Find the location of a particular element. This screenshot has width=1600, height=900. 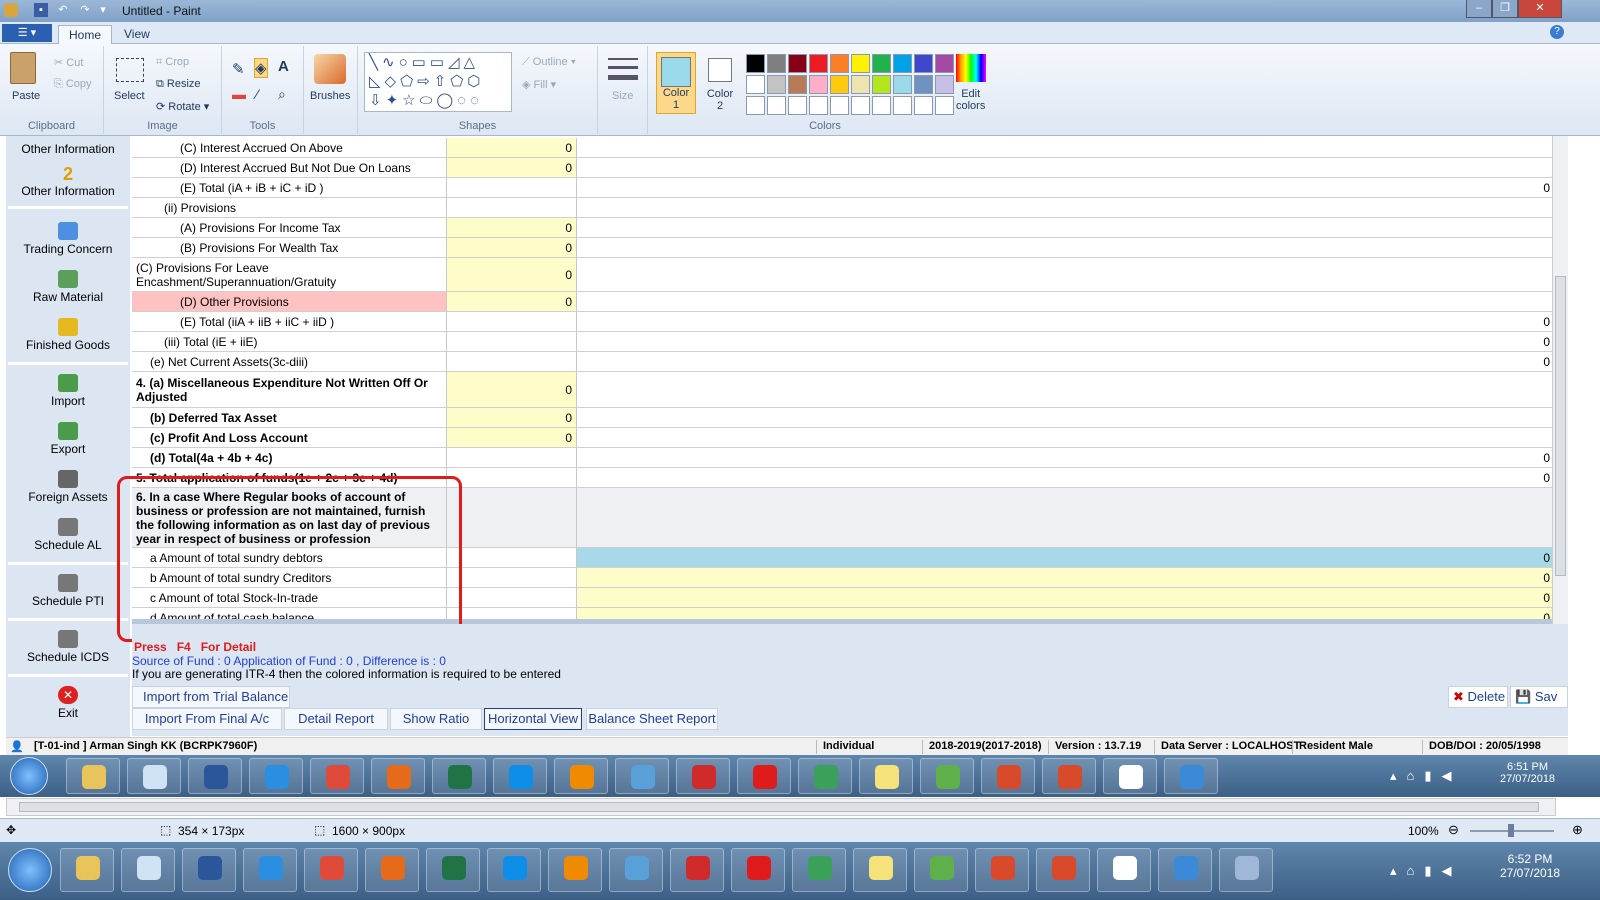

cut-button: ✂ Cut is located at coordinates (68, 62).